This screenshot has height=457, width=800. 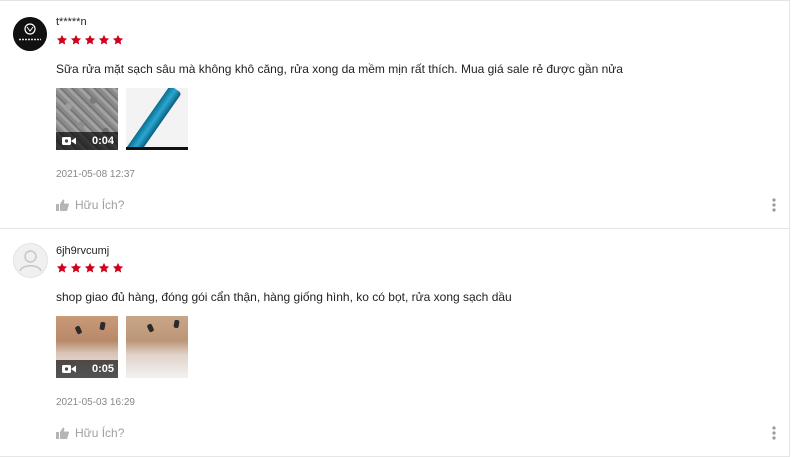 I want to click on product-bottle-image, so click(x=154, y=117).